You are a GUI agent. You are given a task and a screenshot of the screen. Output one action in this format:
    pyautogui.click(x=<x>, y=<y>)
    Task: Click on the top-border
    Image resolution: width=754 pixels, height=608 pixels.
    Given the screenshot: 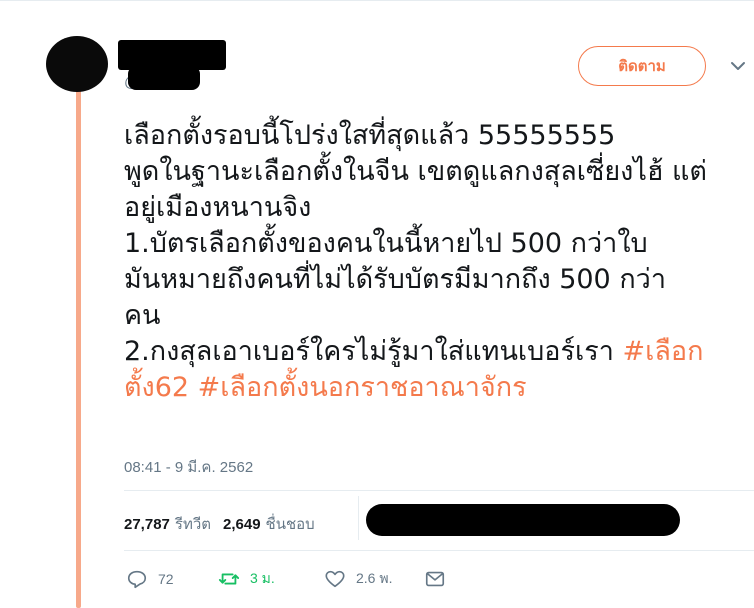 What is the action you would take?
    pyautogui.click(x=377, y=0)
    